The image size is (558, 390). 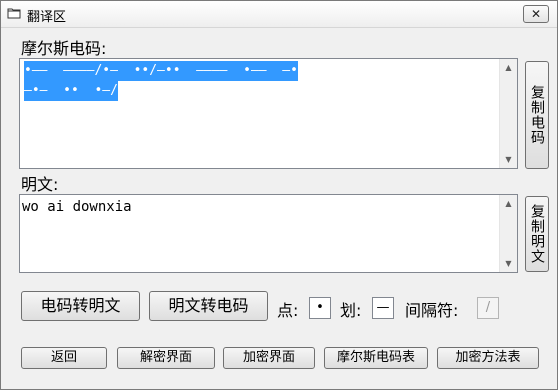 I want to click on window-title: 翻译区, so click(x=47, y=17).